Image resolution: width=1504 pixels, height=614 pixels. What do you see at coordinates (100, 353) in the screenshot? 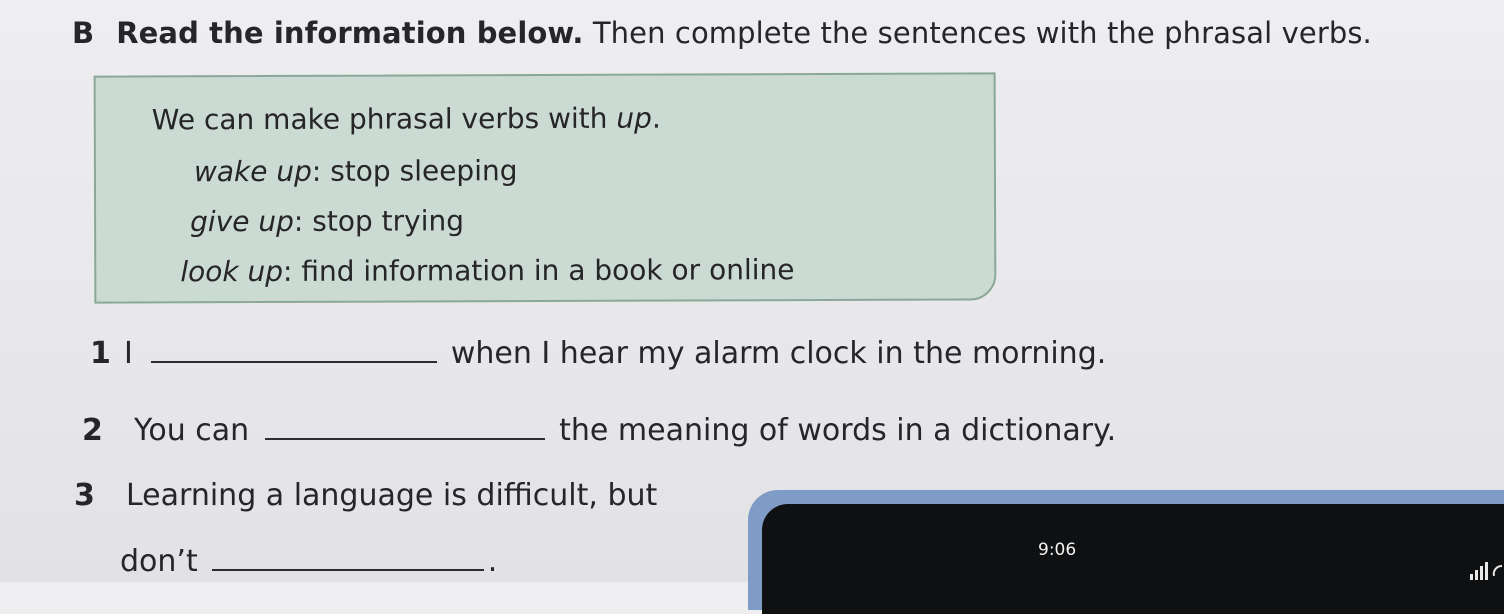
I see `sentence-number: 1` at bounding box center [100, 353].